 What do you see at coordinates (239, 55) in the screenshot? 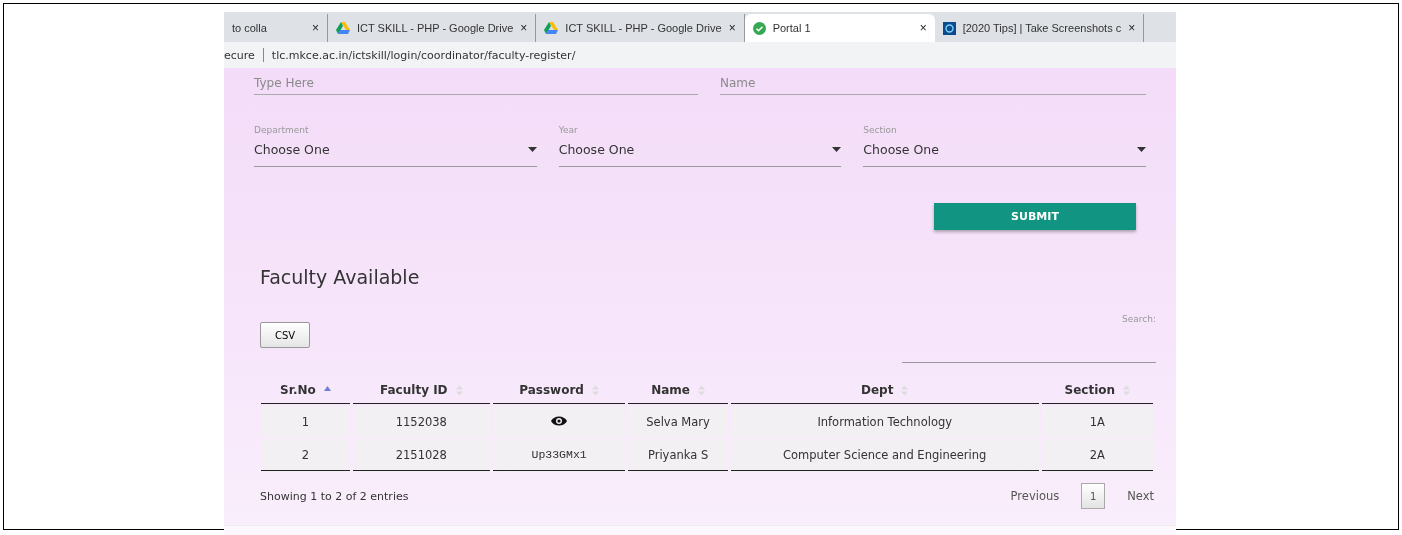
I see `security-label: ecure` at bounding box center [239, 55].